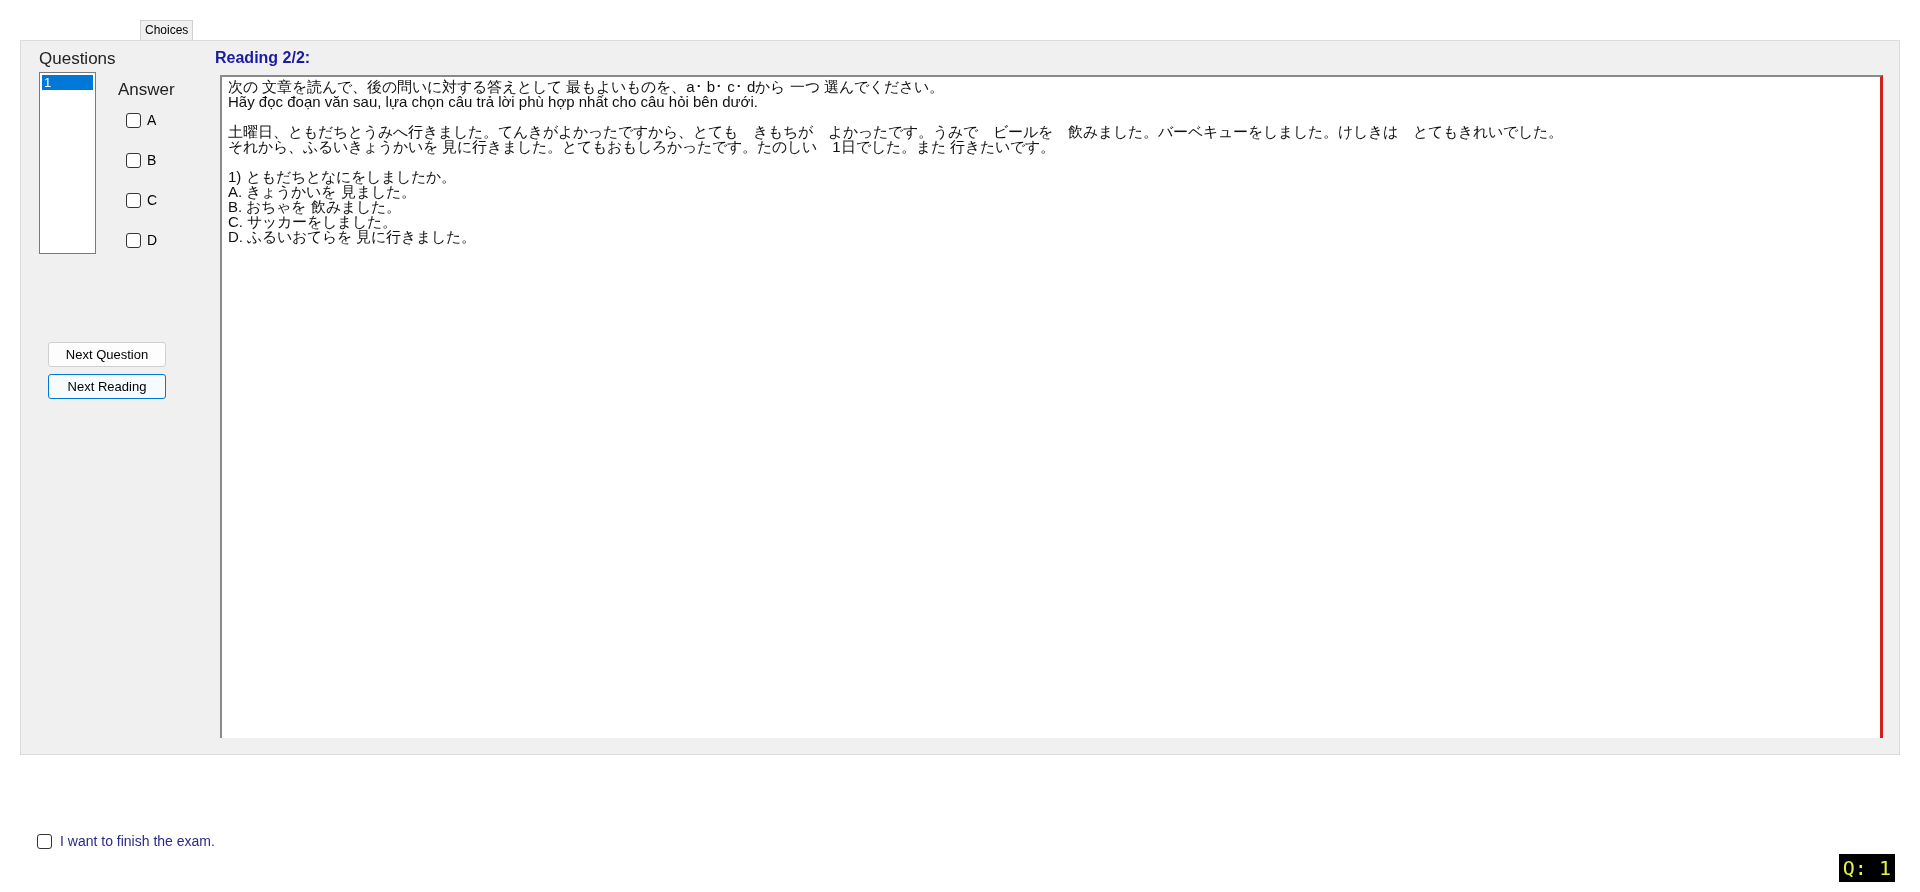 Image resolution: width=1920 pixels, height=892 pixels. Describe the element at coordinates (322, 191) in the screenshot. I see `reading-line: A. きょうかいを 見ました。` at that location.